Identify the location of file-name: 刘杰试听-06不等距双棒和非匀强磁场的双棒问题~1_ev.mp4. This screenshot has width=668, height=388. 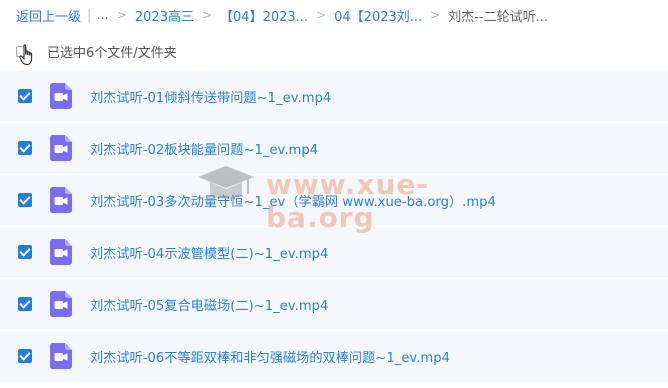
(270, 356).